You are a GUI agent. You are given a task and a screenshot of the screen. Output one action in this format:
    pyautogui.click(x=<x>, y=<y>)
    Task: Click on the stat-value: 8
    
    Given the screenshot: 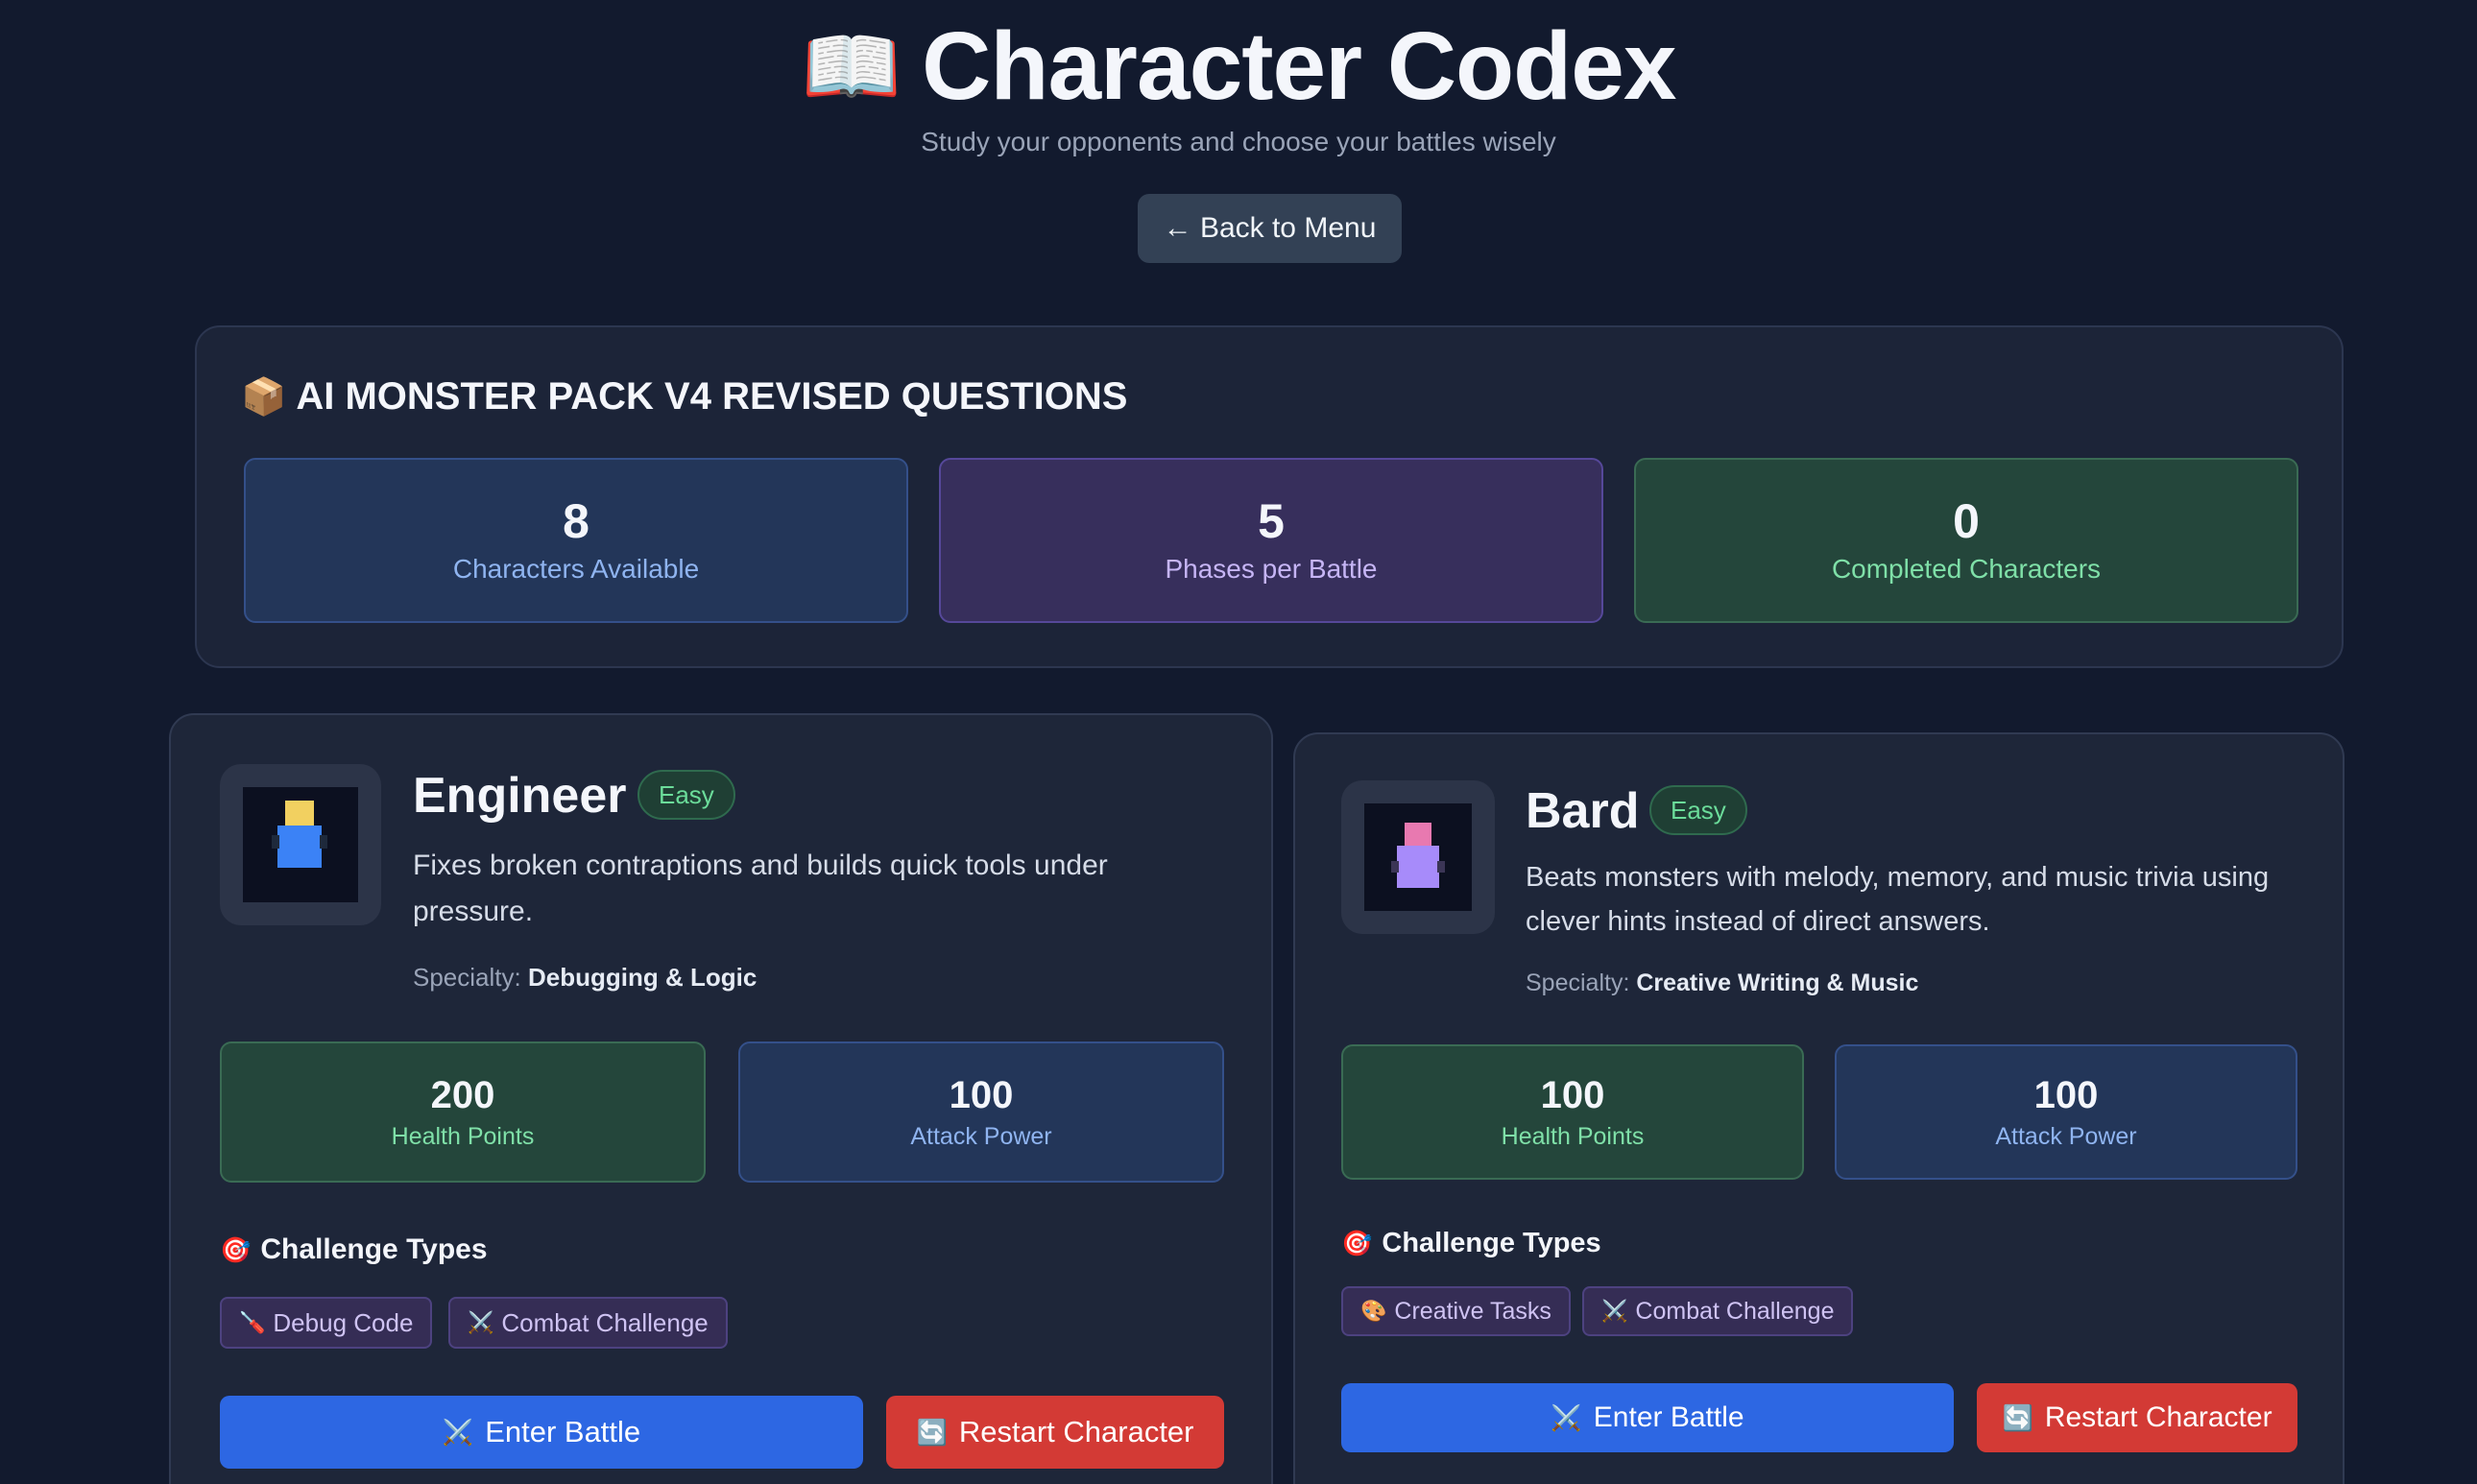 What is the action you would take?
    pyautogui.click(x=576, y=520)
    